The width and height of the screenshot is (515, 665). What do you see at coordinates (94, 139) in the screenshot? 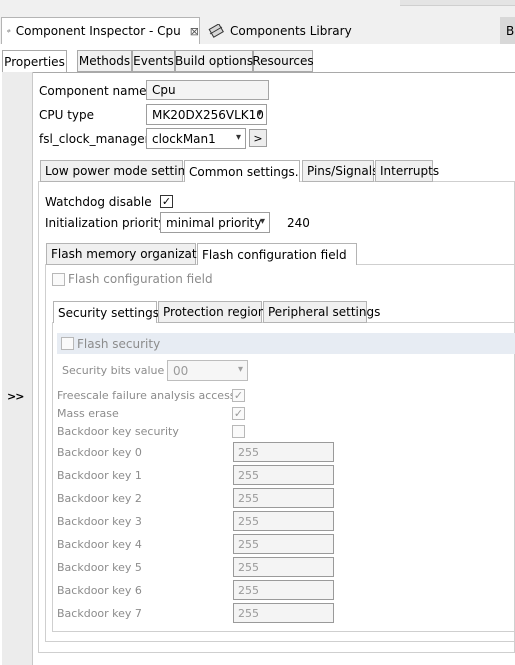
I see `clock-manager-label: fsl_clock_manager` at bounding box center [94, 139].